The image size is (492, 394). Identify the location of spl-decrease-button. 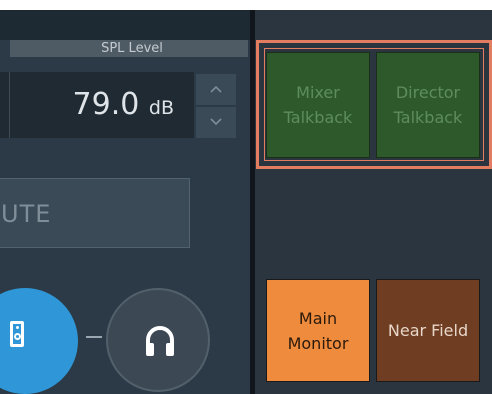
(216, 122).